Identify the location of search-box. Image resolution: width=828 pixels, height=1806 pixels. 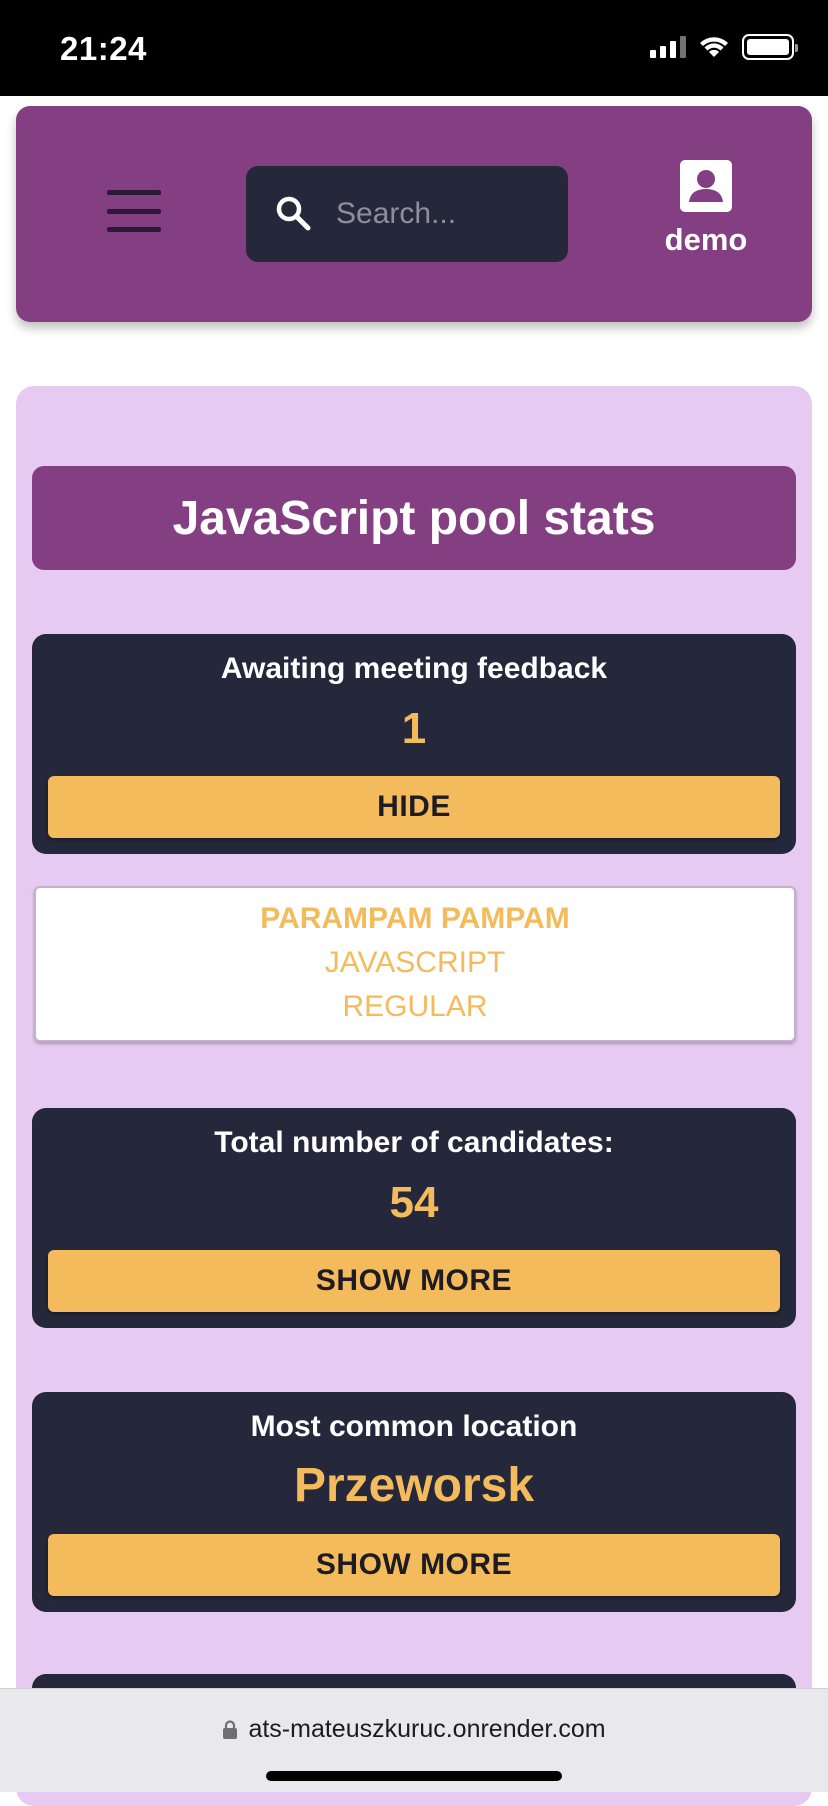
(407, 214).